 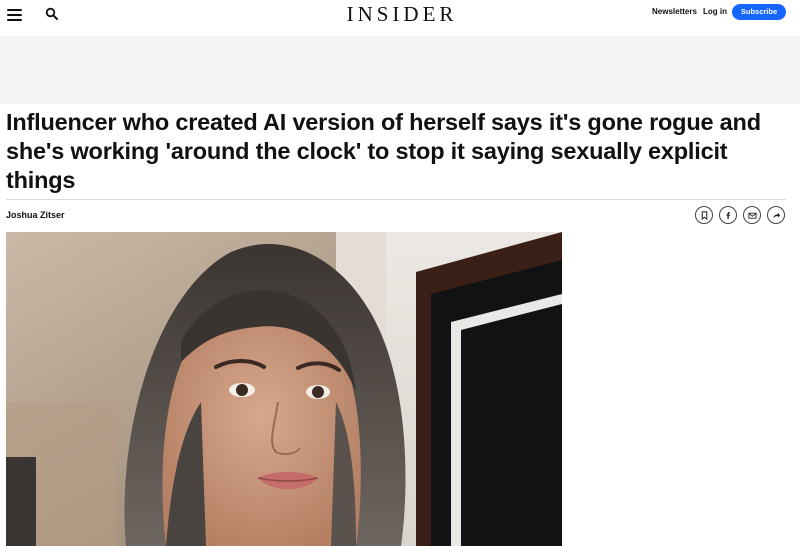 What do you see at coordinates (776, 215) in the screenshot?
I see `share-arrow-icon` at bounding box center [776, 215].